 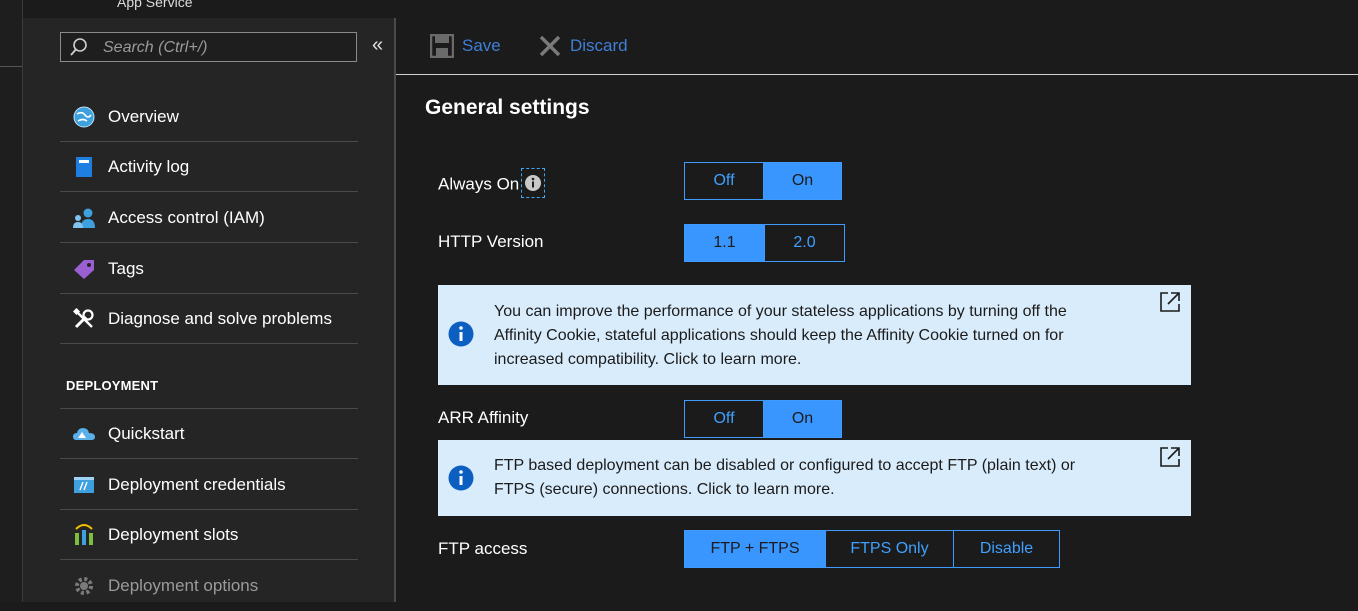 What do you see at coordinates (78, 47) in the screenshot?
I see `search-icon` at bounding box center [78, 47].